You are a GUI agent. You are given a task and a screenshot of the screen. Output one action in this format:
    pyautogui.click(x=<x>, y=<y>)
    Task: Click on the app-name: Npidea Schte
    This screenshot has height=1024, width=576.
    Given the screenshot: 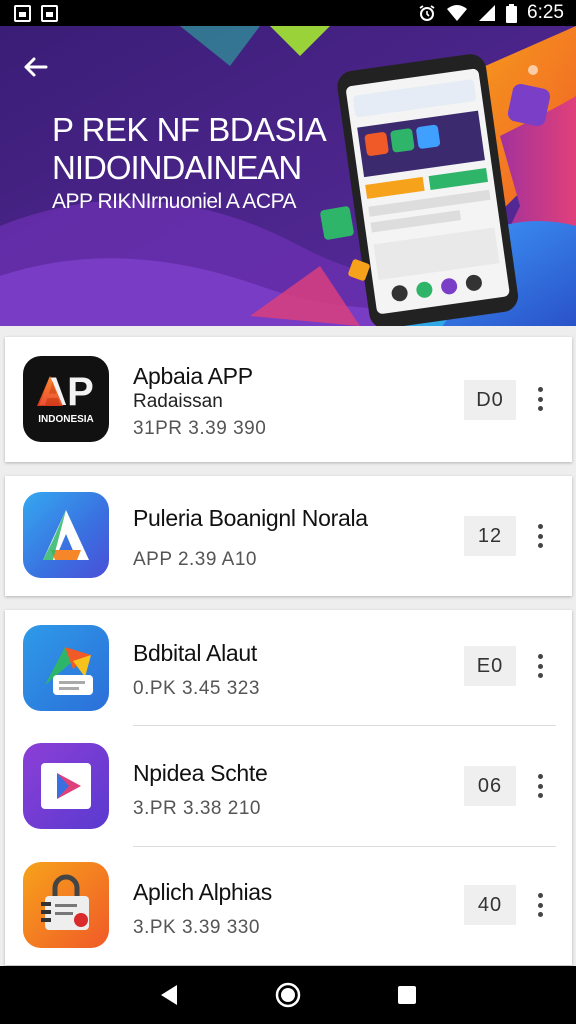 What is the action you would take?
    pyautogui.click(x=200, y=773)
    